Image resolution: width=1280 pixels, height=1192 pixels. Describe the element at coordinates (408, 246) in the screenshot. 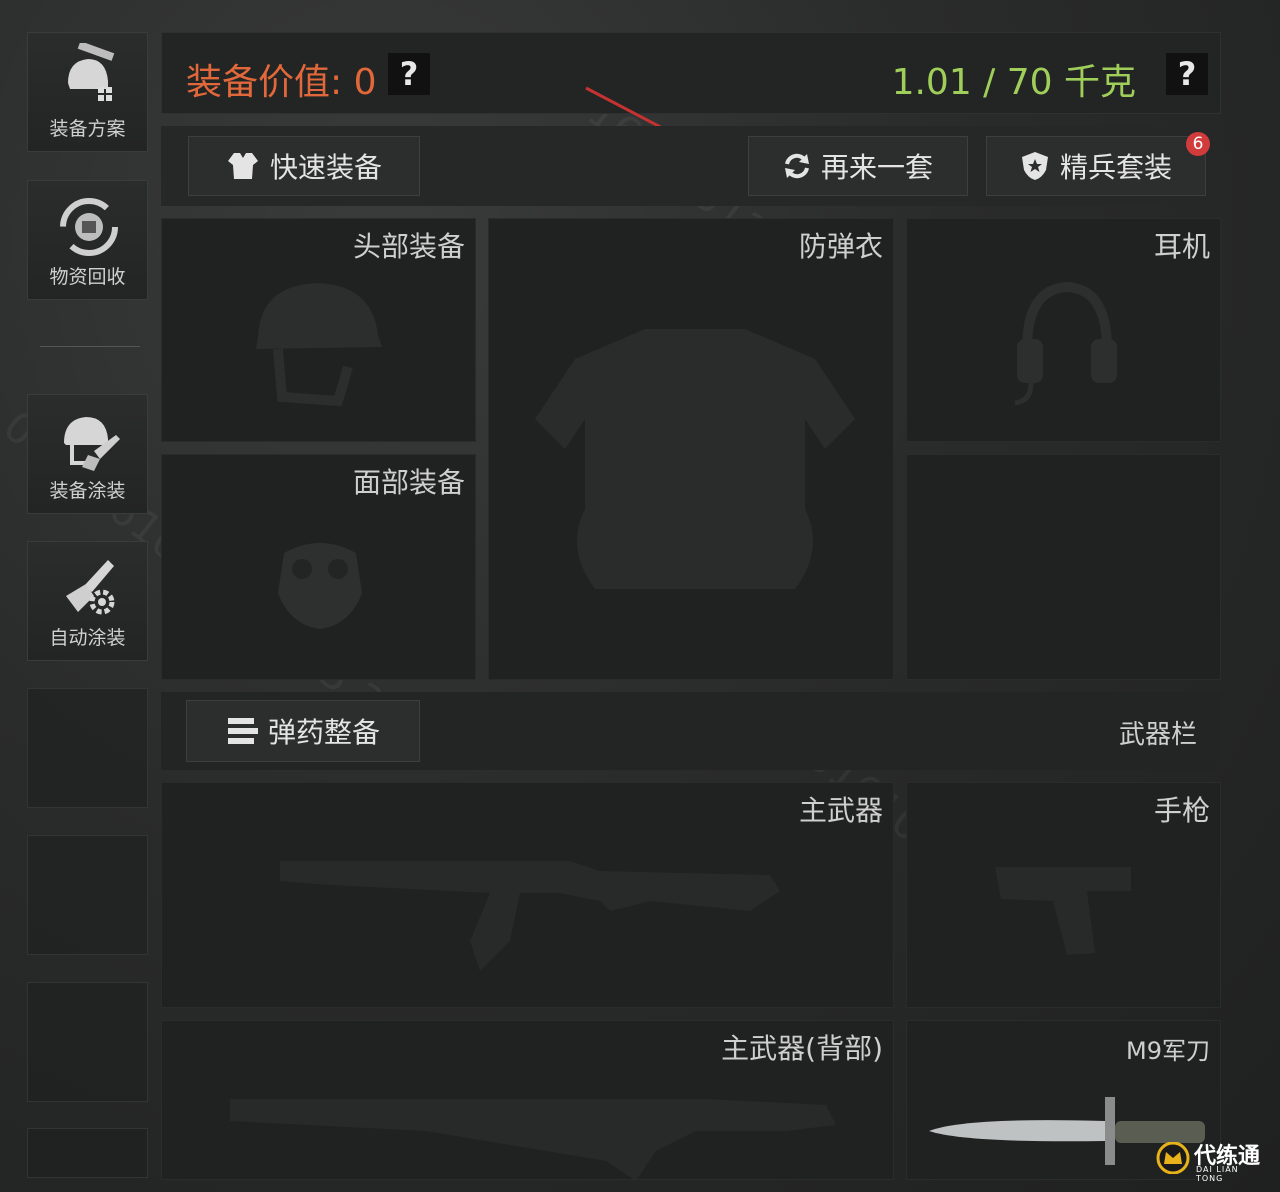

I see `slot-title: 头部装备` at that location.